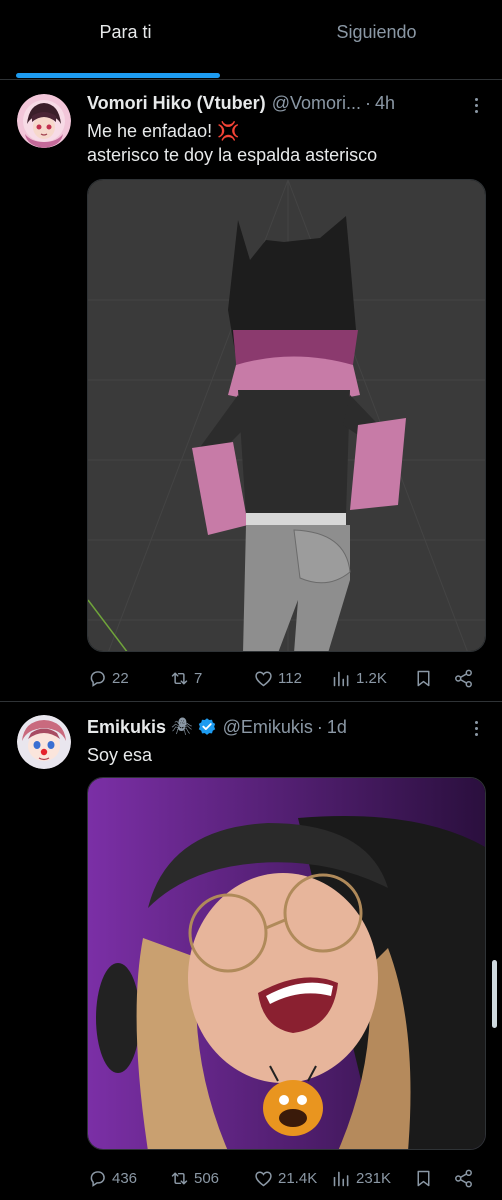 Image resolution: width=502 pixels, height=1200 pixels. I want to click on reply-count: 436, so click(125, 1178).